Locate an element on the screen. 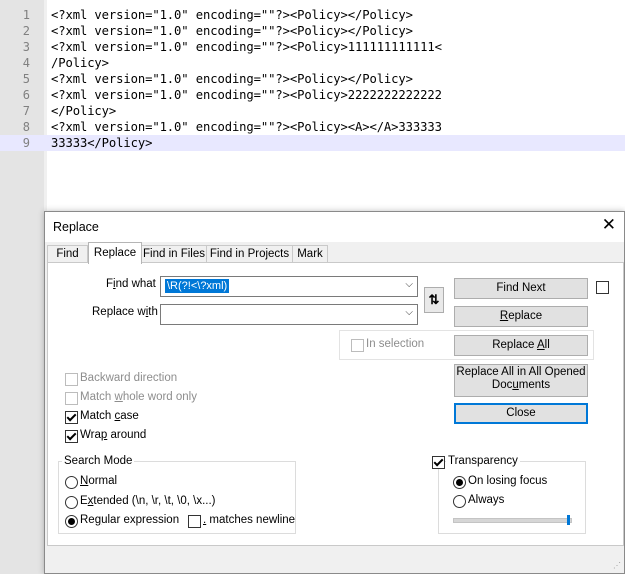 This screenshot has height=574, width=625. line-number: 7 is located at coordinates (26, 111).